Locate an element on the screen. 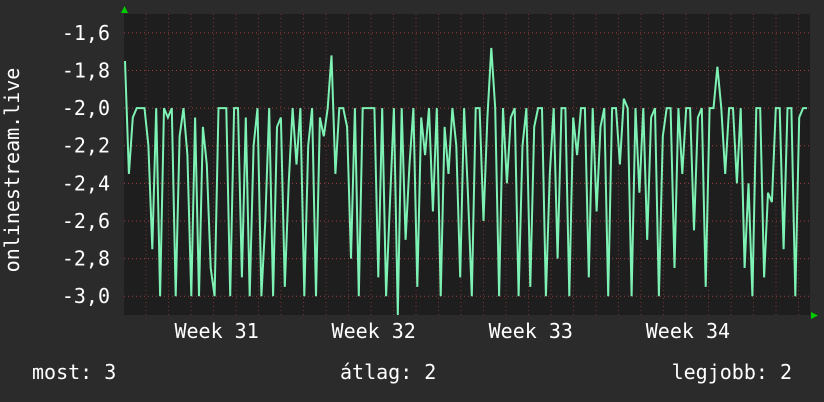 Image resolution: width=824 pixels, height=402 pixels. x-tick-label: Week 31 is located at coordinates (216, 331).